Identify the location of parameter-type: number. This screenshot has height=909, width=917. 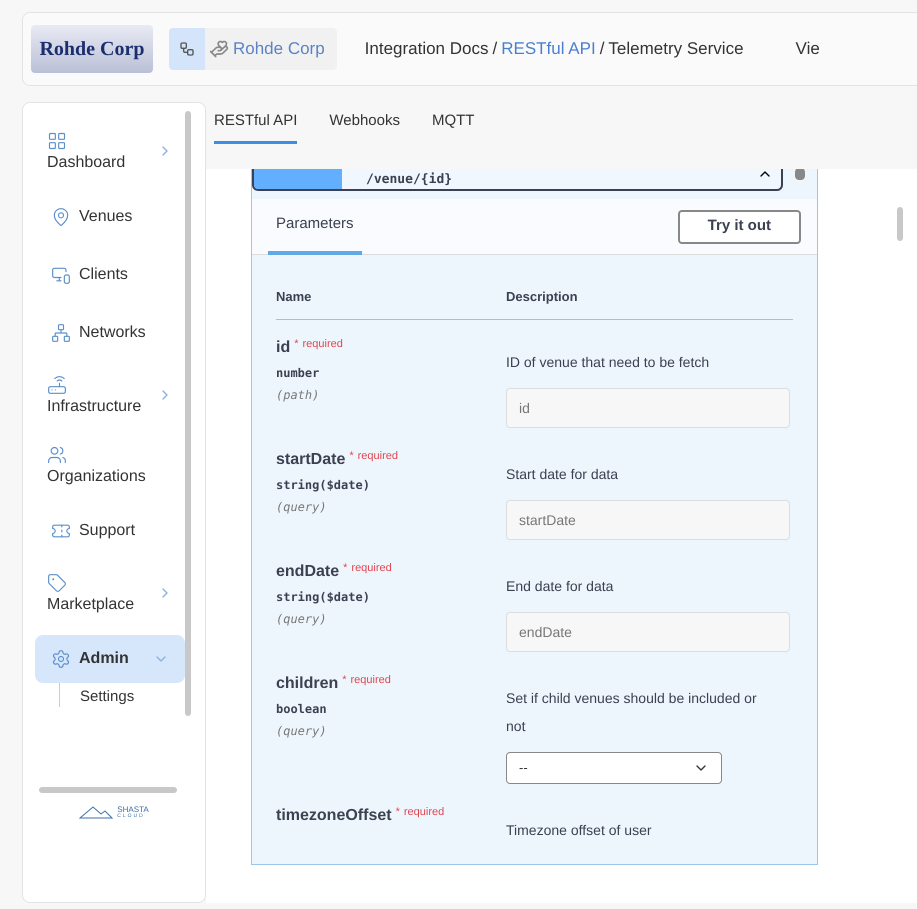
(298, 373).